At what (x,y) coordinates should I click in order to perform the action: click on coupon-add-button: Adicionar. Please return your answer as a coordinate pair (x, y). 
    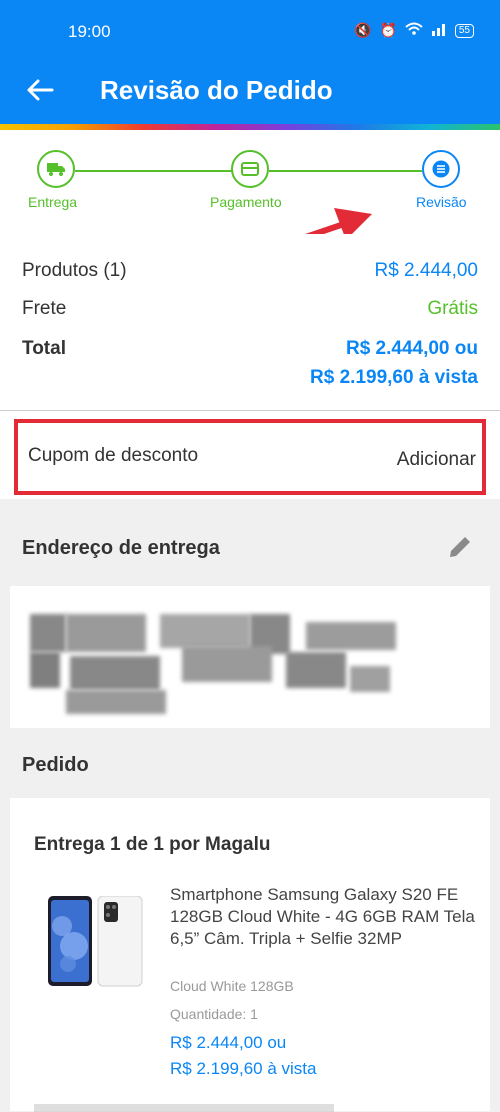
    Looking at the image, I should click on (436, 460).